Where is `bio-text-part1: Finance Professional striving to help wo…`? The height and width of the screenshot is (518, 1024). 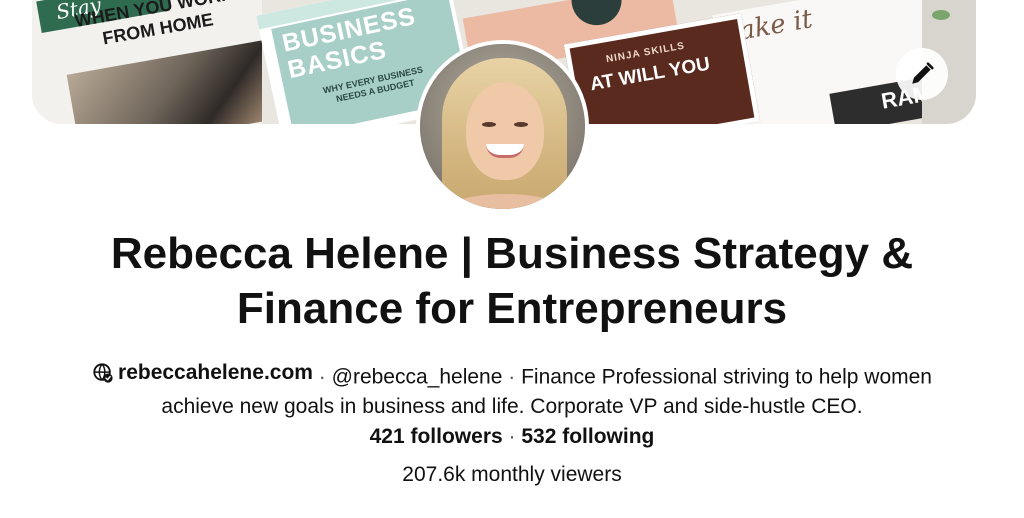 bio-text-part1: Finance Professional striving to help wo… is located at coordinates (726, 377).